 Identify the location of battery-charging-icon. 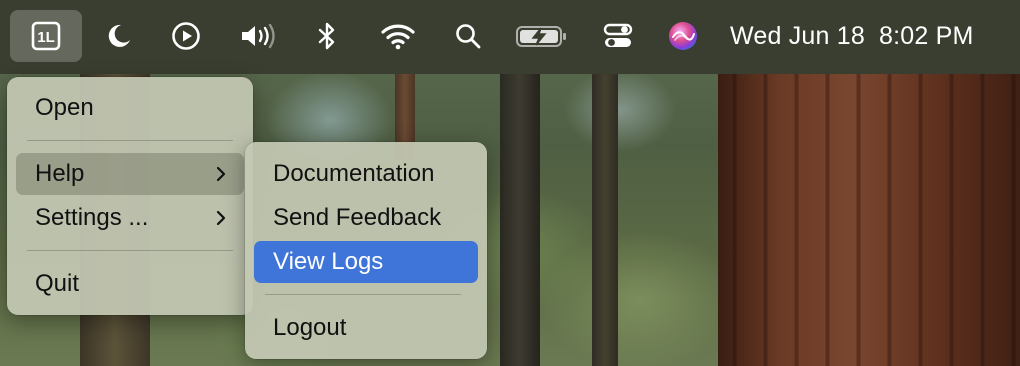
(541, 36).